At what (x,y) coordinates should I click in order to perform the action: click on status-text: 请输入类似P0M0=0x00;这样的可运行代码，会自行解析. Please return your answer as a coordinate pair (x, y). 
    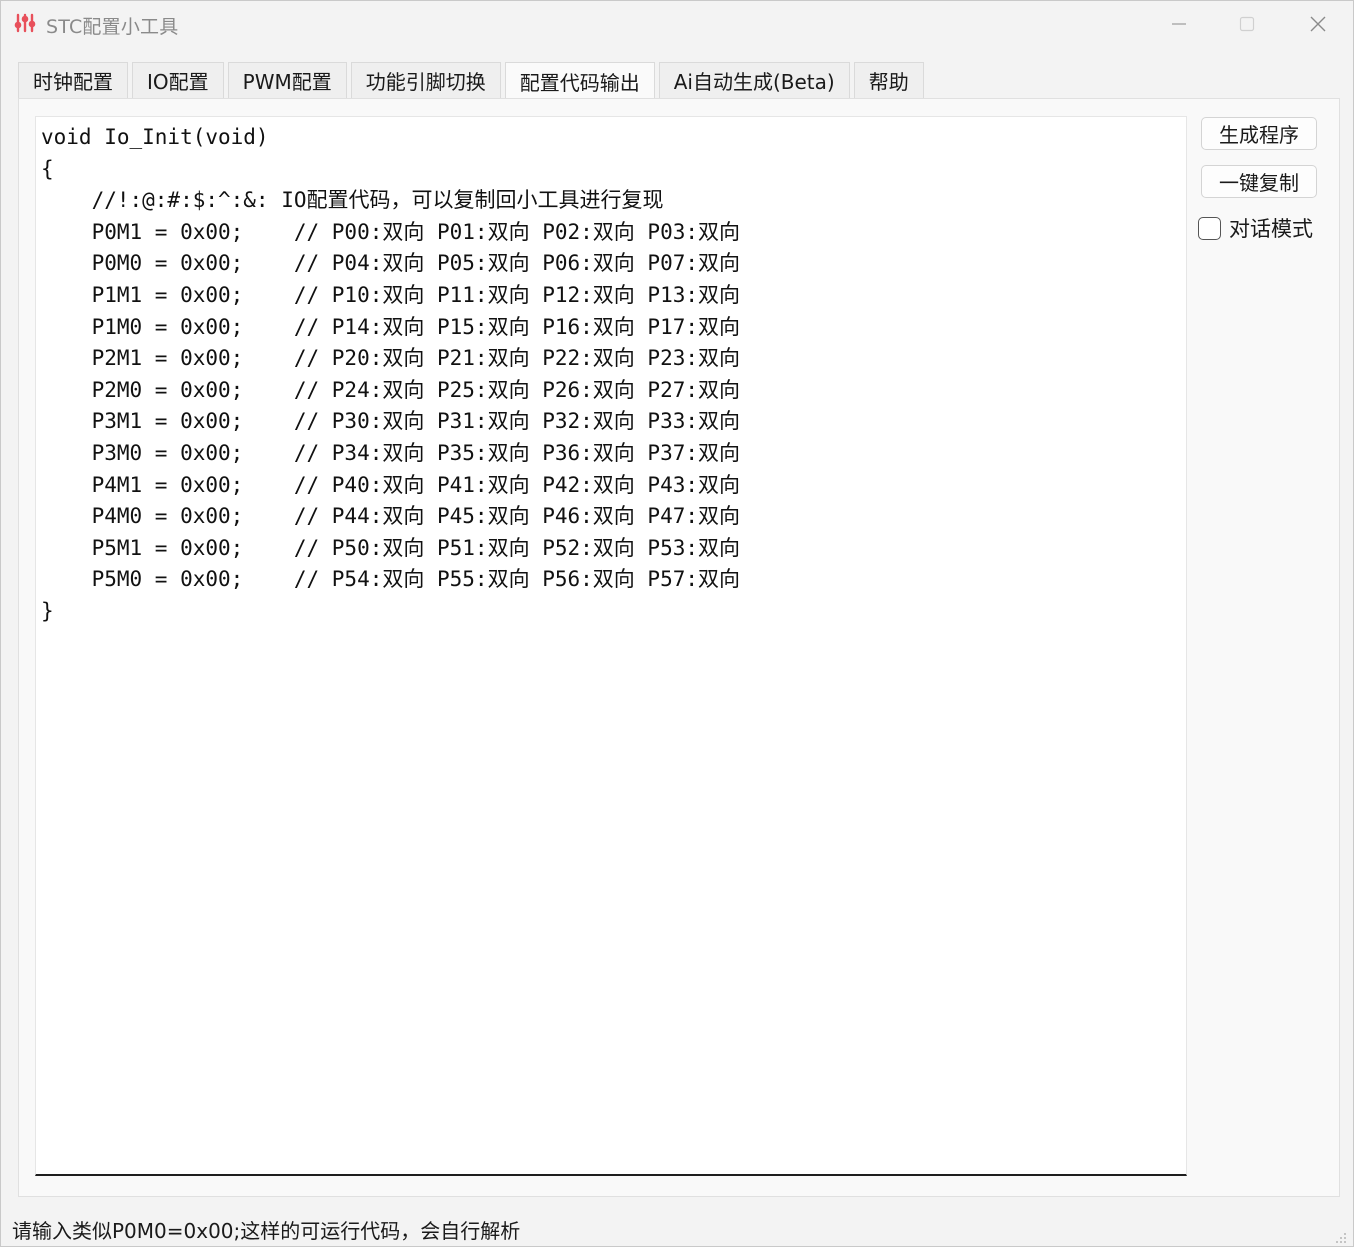
    Looking at the image, I should click on (266, 1231).